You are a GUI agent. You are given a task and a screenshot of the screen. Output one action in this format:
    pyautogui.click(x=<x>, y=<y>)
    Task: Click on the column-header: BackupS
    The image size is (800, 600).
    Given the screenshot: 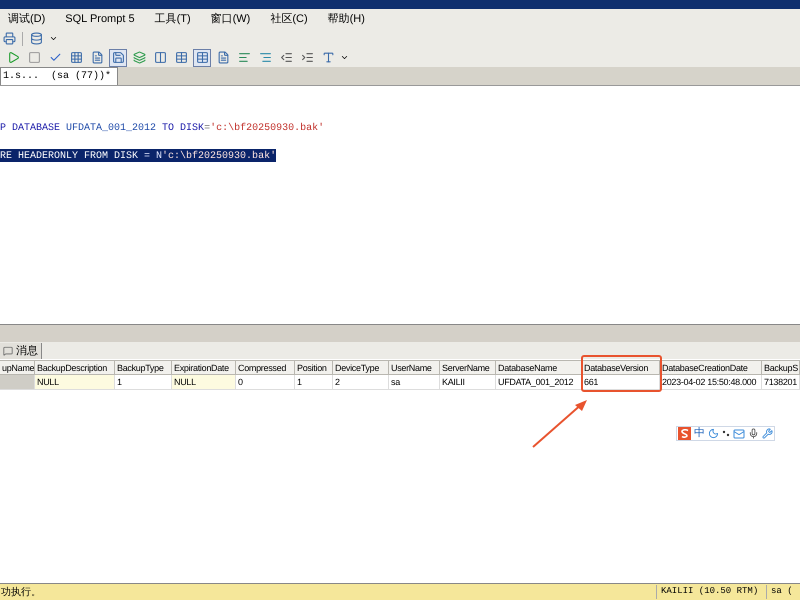 What is the action you would take?
    pyautogui.click(x=781, y=367)
    